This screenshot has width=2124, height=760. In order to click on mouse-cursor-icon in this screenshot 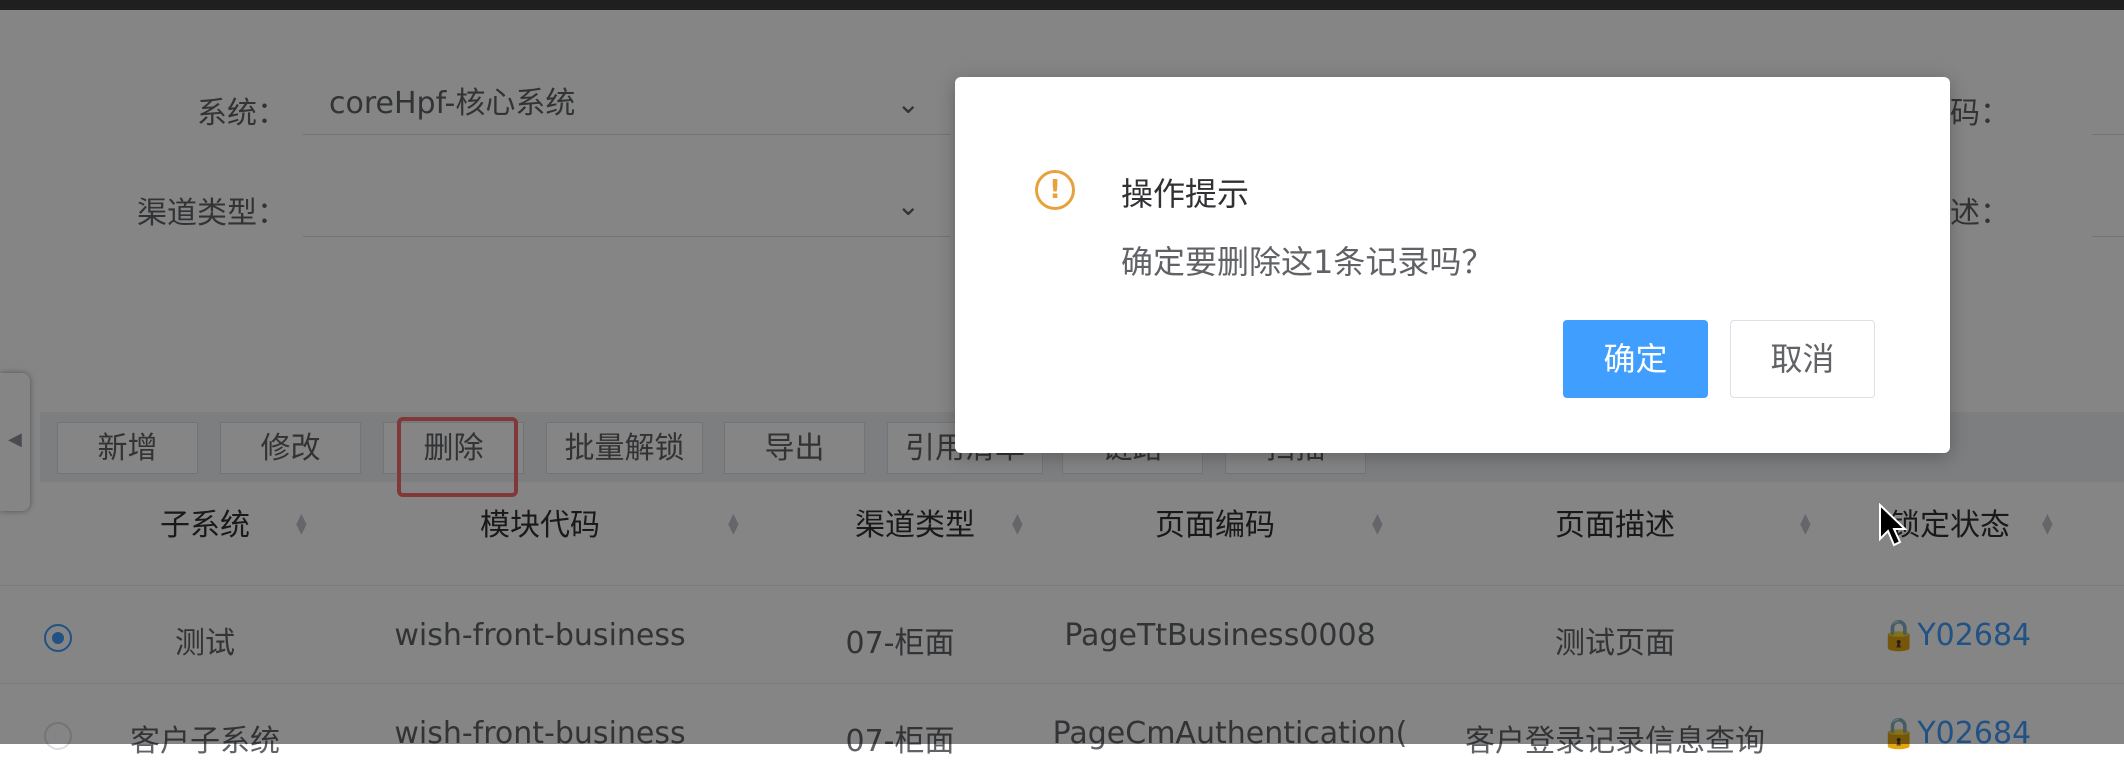, I will do `click(1893, 525)`.